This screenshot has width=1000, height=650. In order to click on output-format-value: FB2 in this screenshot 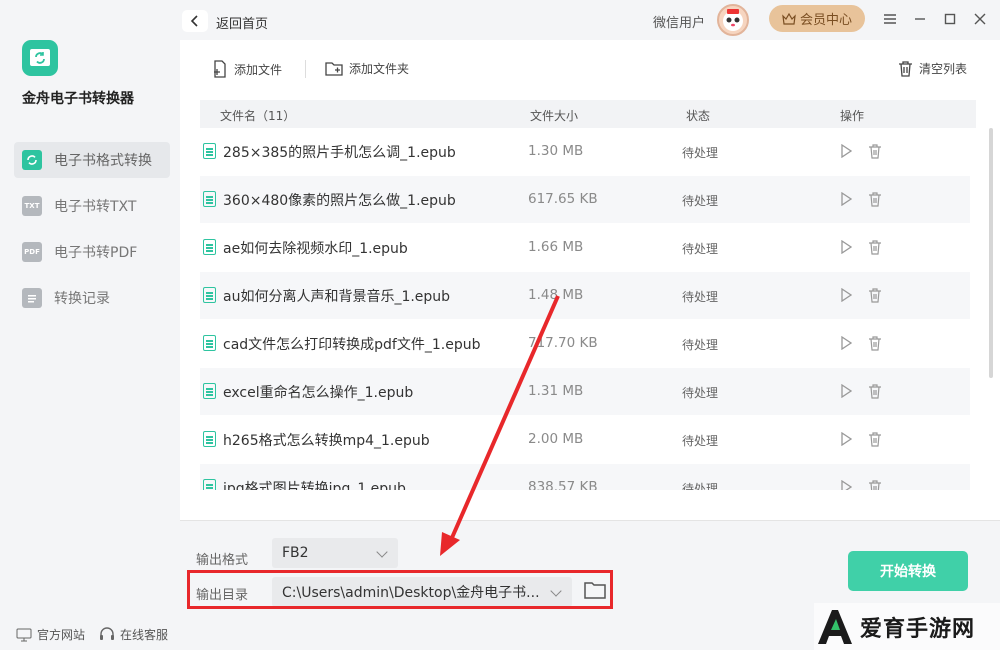, I will do `click(295, 553)`.